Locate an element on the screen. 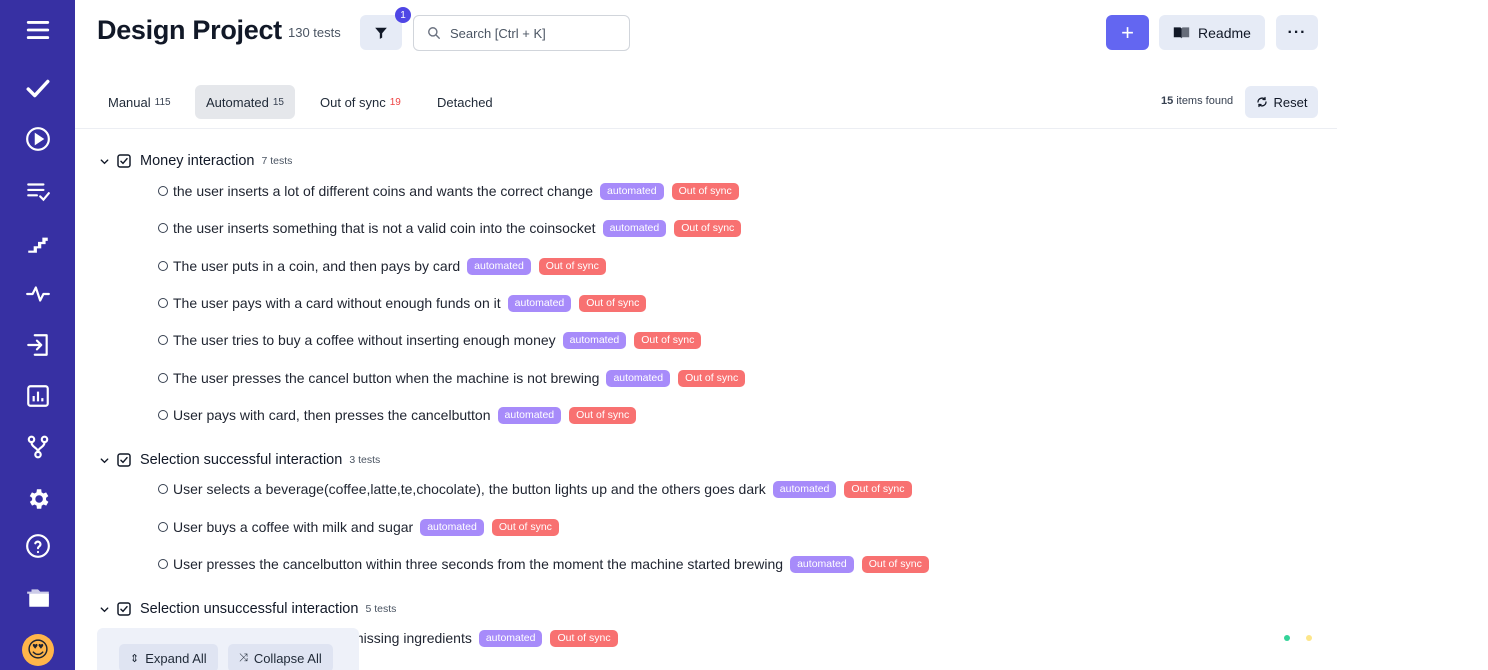 The image size is (1488, 670). projects-folder-icon is located at coordinates (38, 597).